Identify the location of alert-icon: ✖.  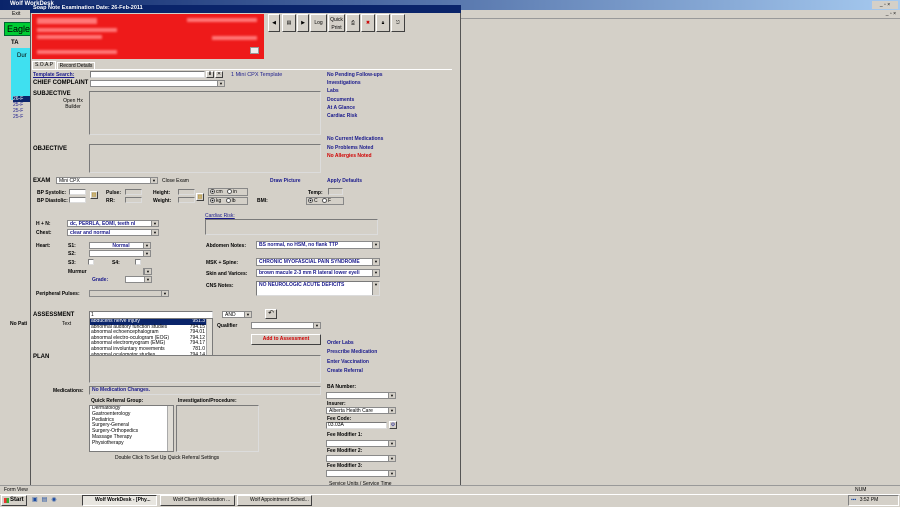
(368, 23).